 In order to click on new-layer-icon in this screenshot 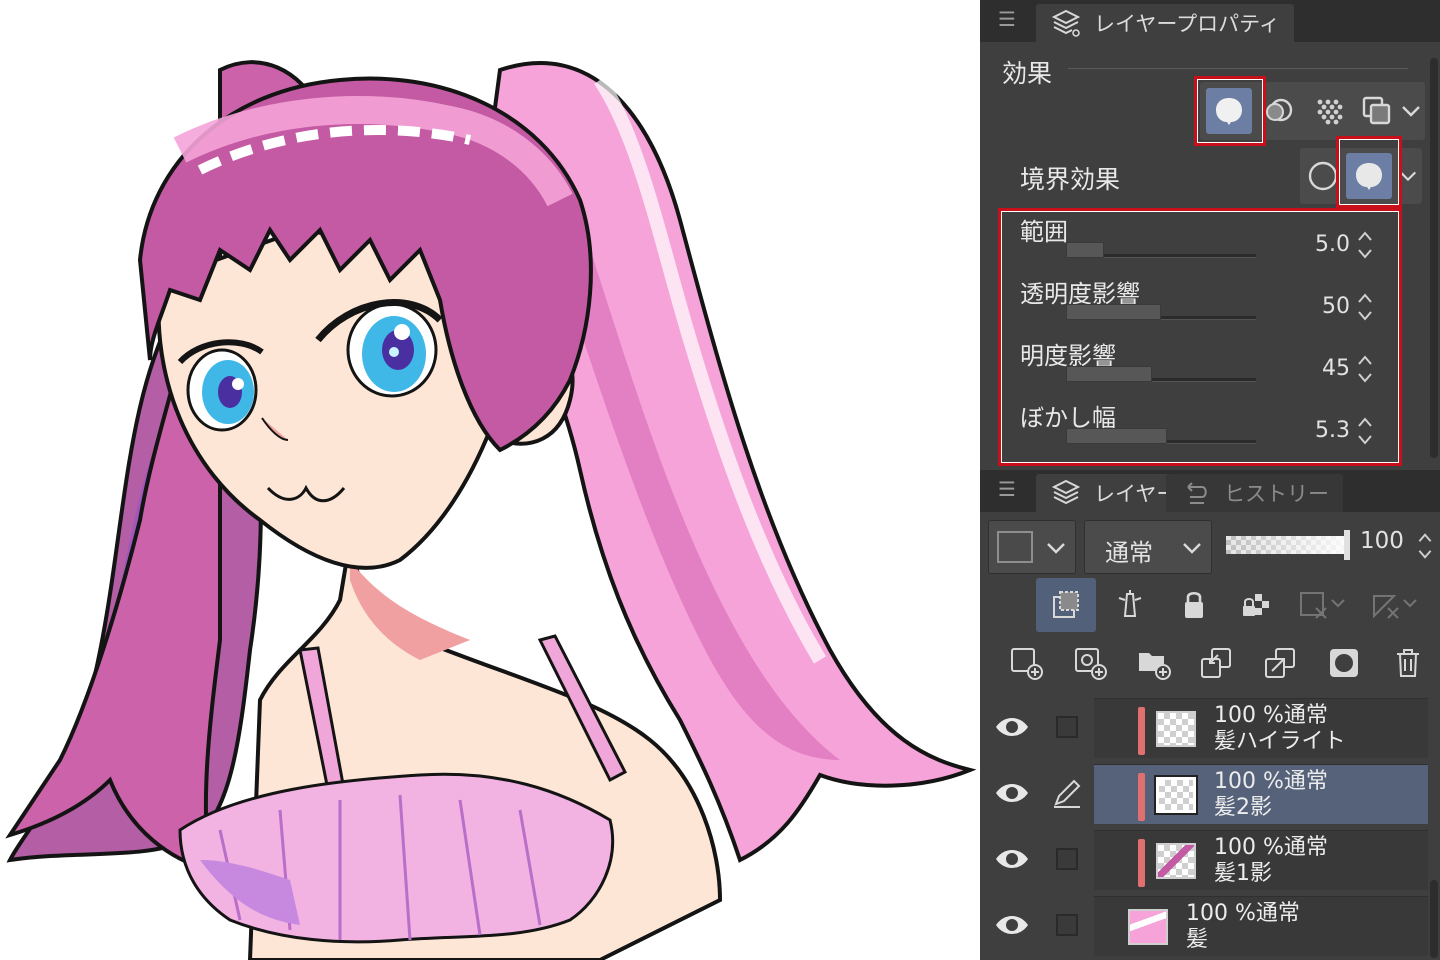, I will do `click(1027, 664)`.